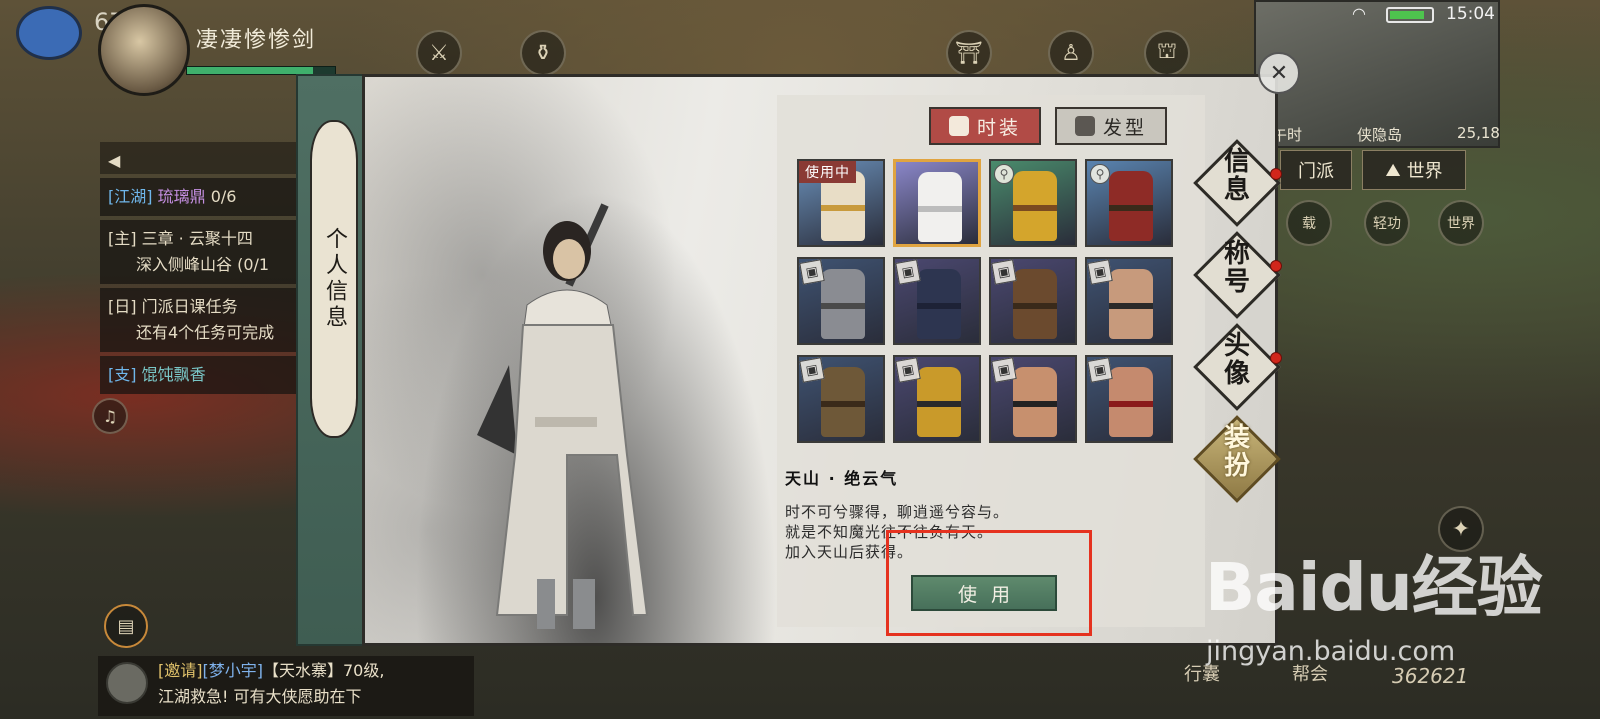 This screenshot has width=1600, height=719. Describe the element at coordinates (546, 604) in the screenshot. I see `left-boot` at that location.